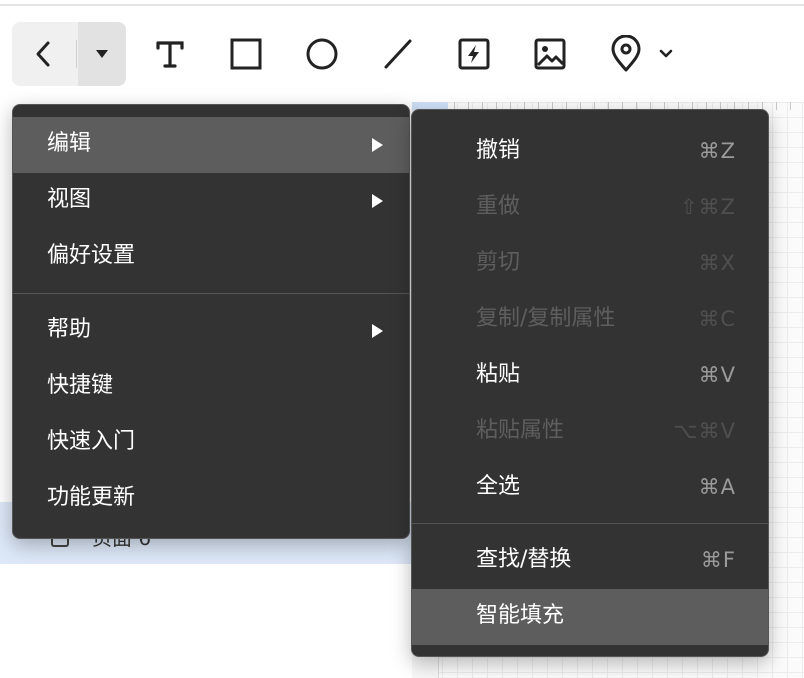 The width and height of the screenshot is (804, 678). What do you see at coordinates (590, 561) in the screenshot?
I see `menu-item-find-replace: 查找/替换 ⌘F` at bounding box center [590, 561].